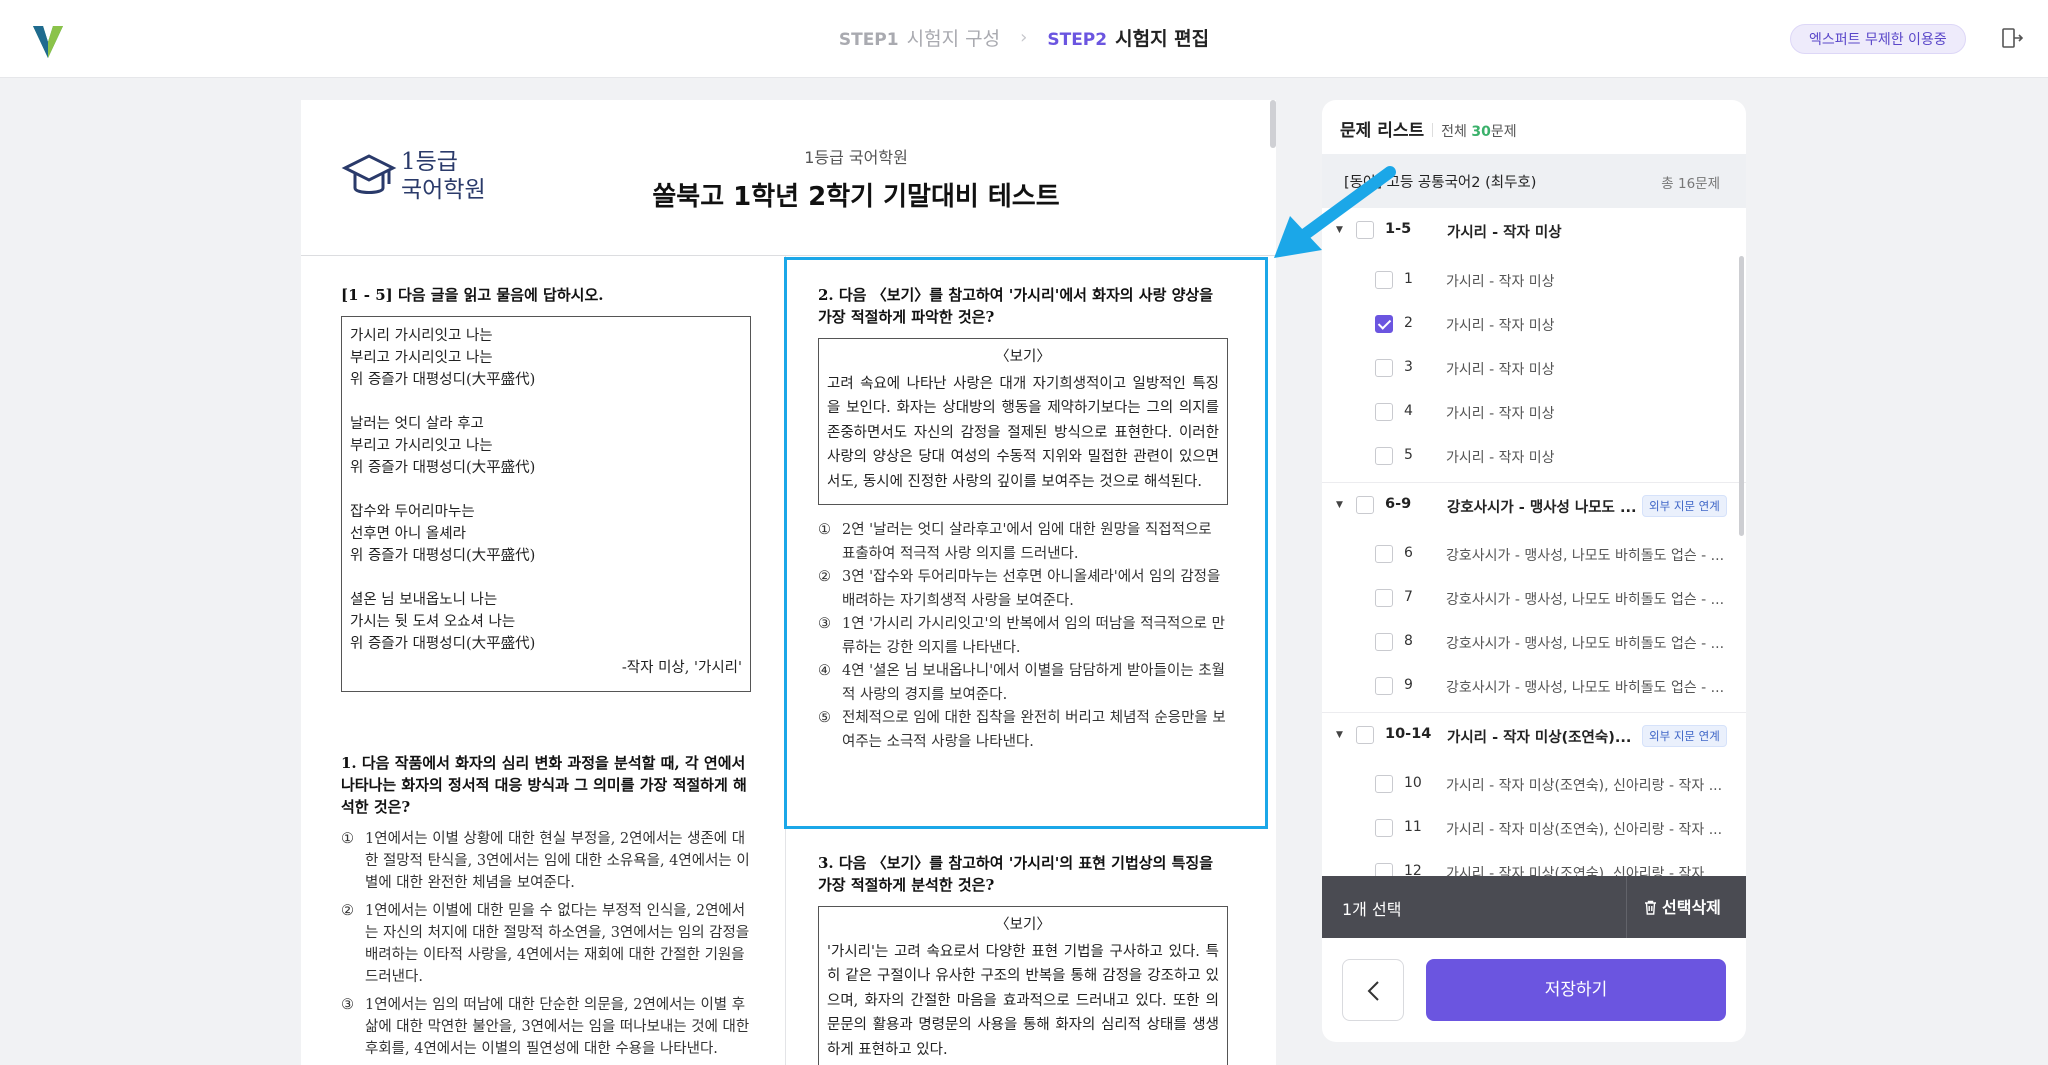 Image resolution: width=2048 pixels, height=1065 pixels. I want to click on step1-link: STEP1 시험지 구성, so click(919, 37).